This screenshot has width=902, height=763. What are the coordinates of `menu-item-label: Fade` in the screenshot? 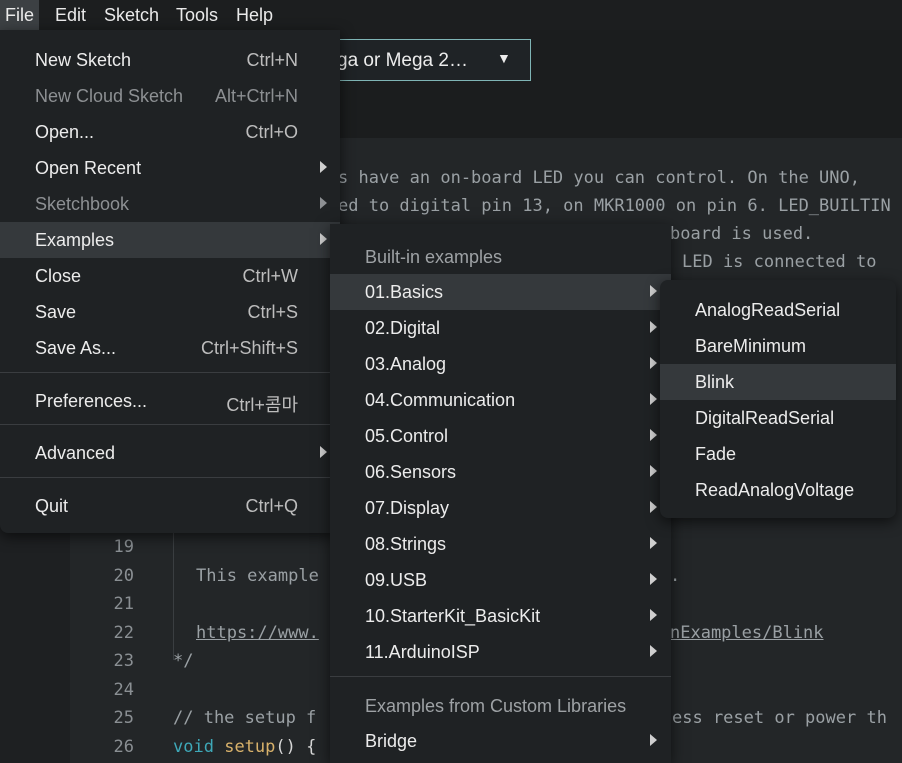 It's located at (716, 454).